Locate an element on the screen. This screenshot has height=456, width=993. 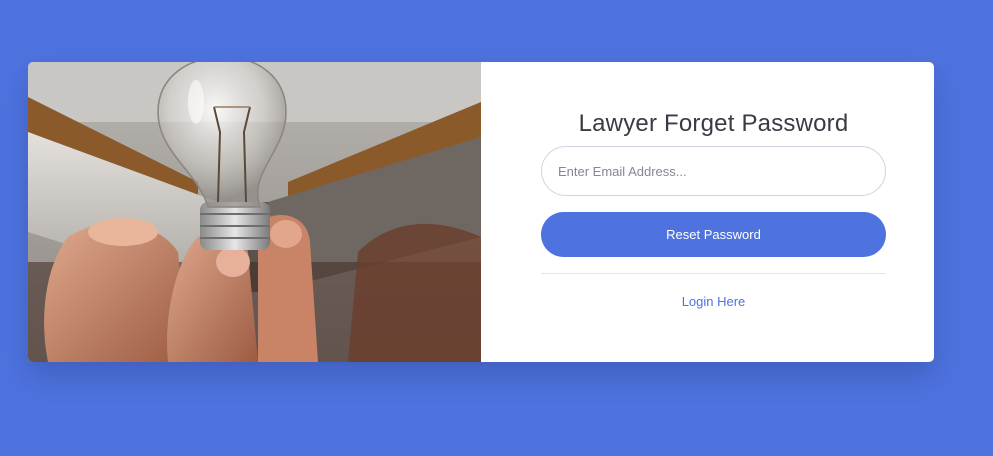
login-here-link: Login Here is located at coordinates (713, 301).